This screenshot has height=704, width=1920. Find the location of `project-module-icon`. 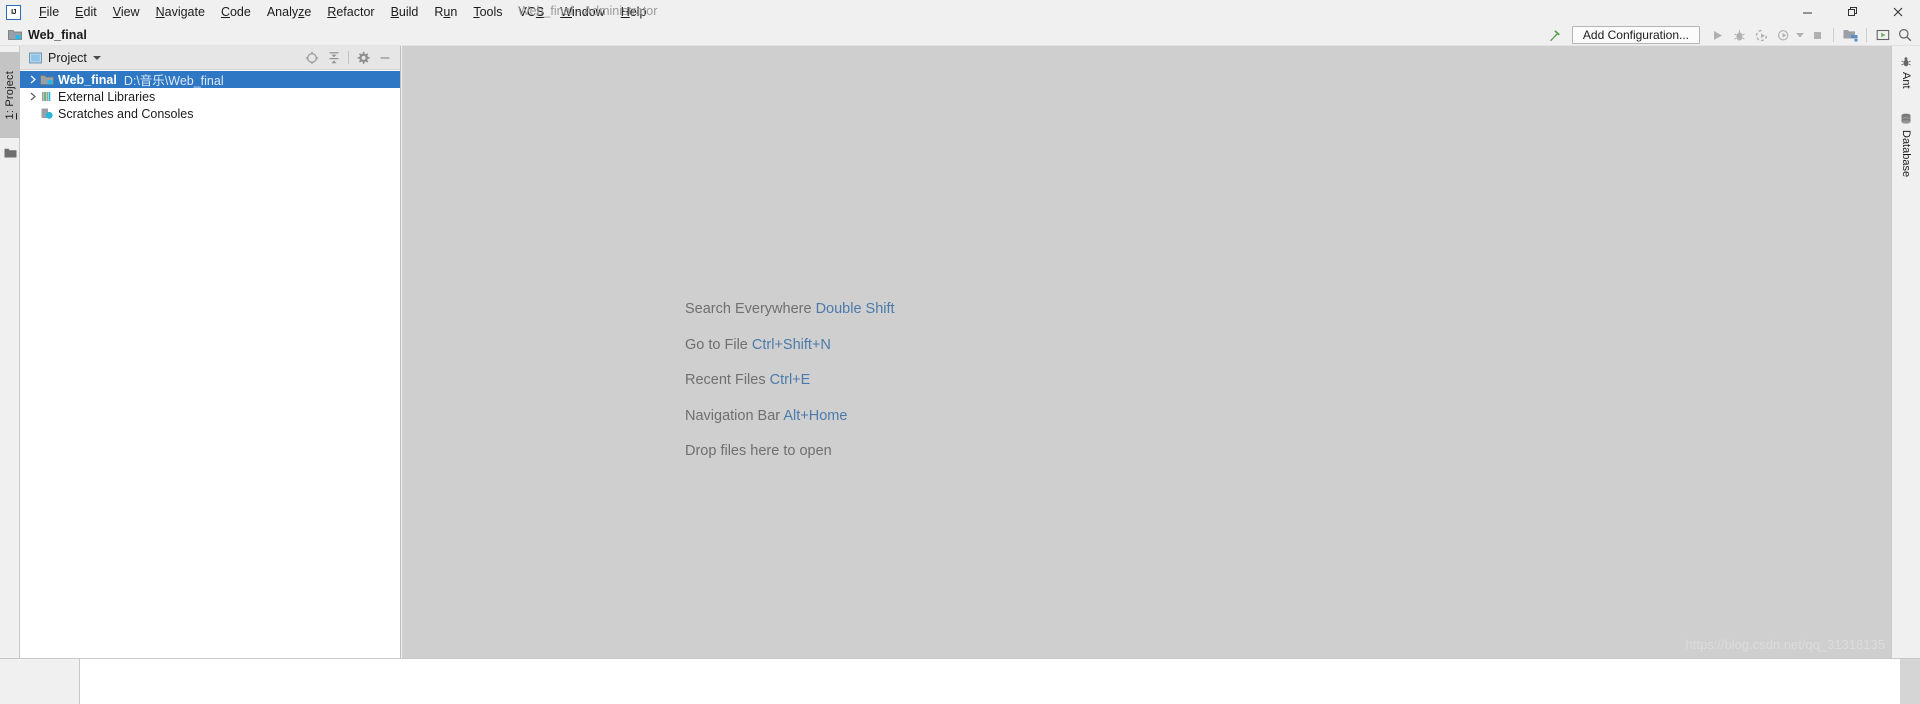

project-module-icon is located at coordinates (35, 58).